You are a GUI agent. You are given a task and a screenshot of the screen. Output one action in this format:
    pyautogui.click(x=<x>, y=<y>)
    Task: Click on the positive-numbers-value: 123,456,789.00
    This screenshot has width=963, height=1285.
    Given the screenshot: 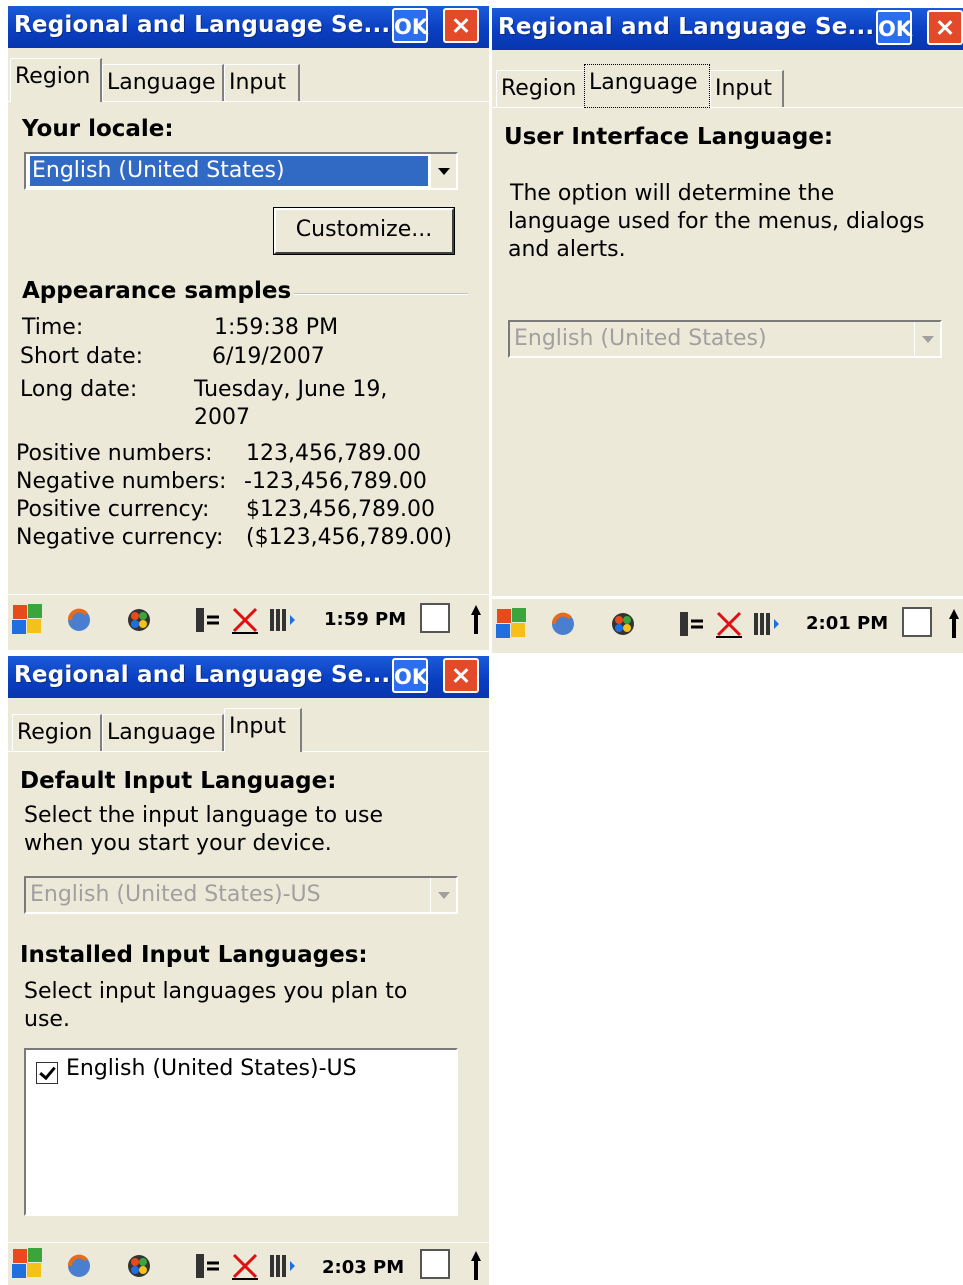 What is the action you would take?
    pyautogui.click(x=333, y=453)
    